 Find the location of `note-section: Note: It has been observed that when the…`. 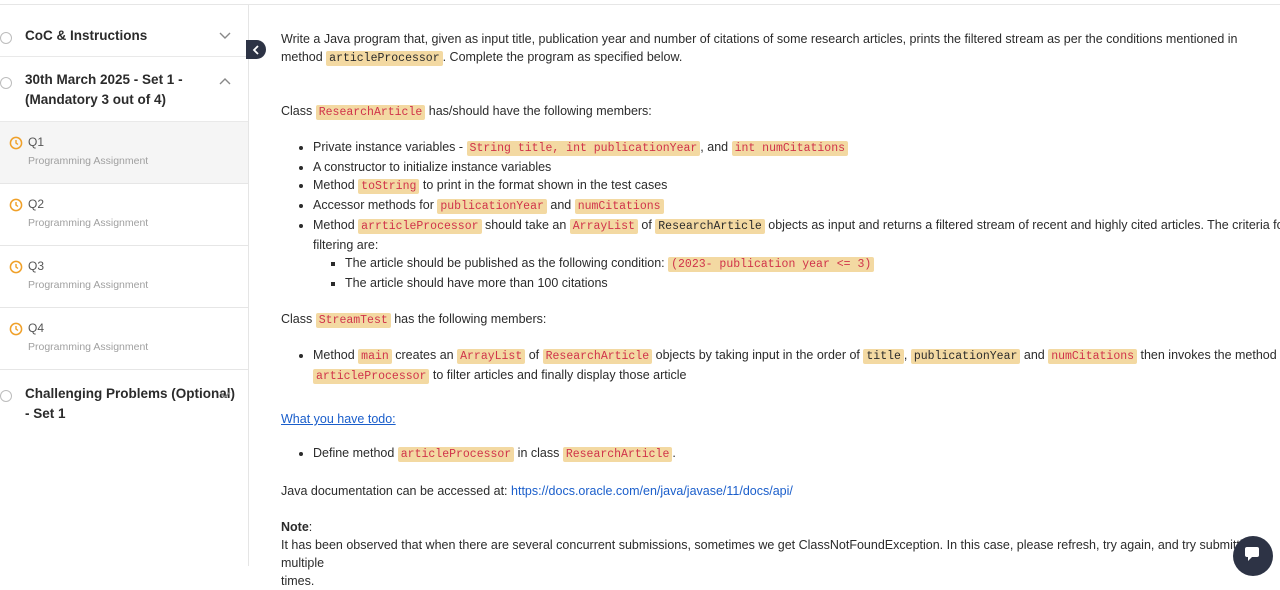

note-section: Note: It has been observed that when the… is located at coordinates (780, 554).